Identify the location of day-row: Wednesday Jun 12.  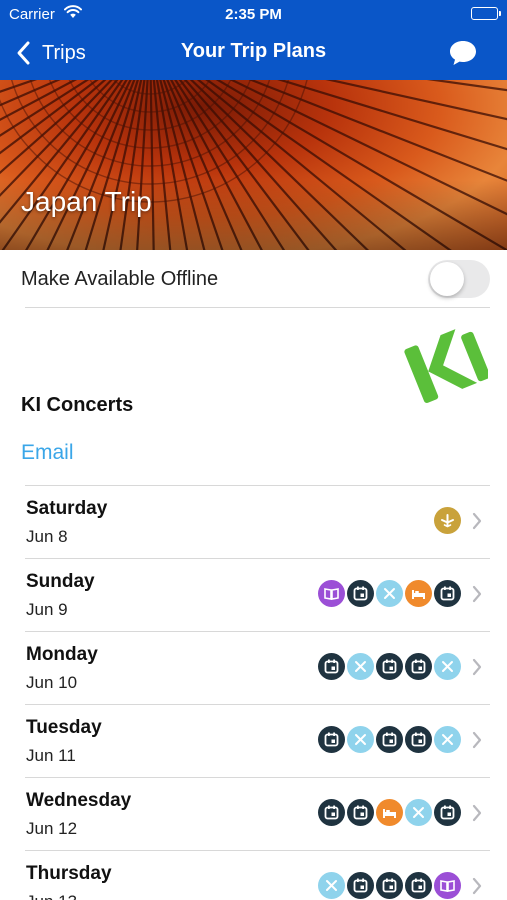
(253, 813).